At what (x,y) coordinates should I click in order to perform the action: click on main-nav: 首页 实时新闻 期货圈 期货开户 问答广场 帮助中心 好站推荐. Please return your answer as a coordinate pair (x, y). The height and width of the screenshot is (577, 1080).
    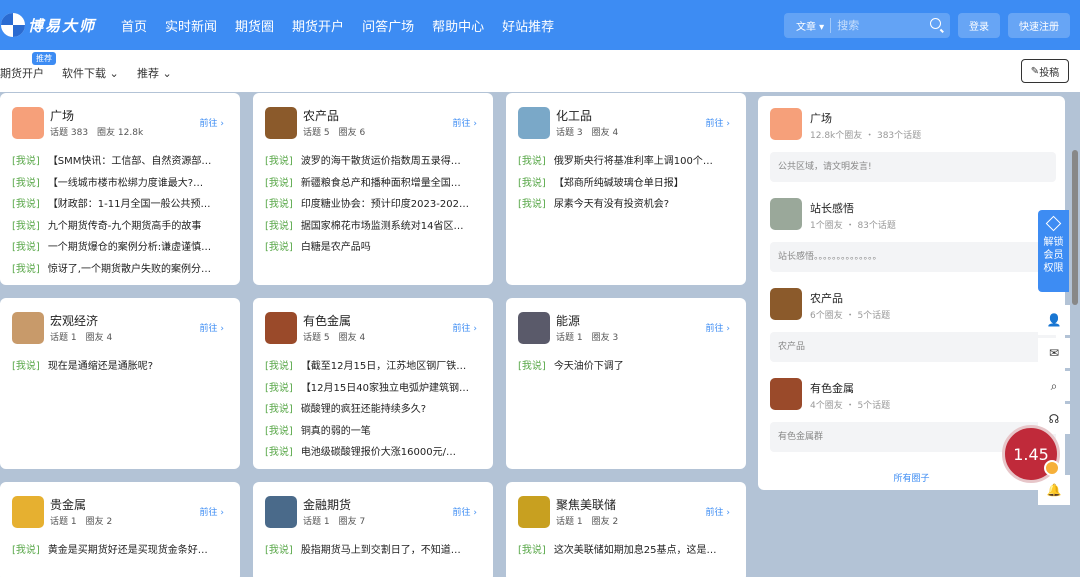
    Looking at the image, I should click on (337, 25).